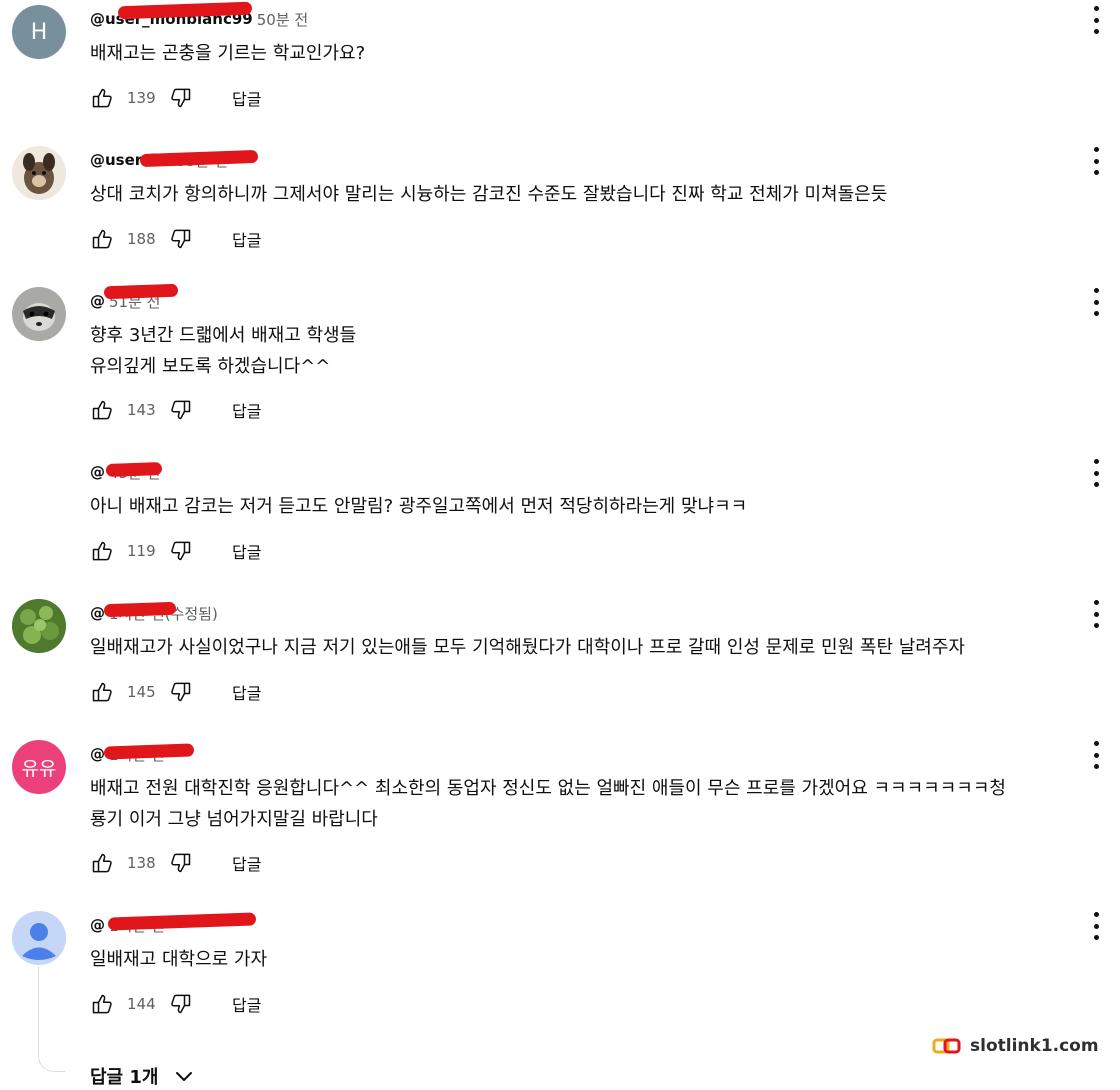  I want to click on comment-actions: 143 답글, so click(175, 410).